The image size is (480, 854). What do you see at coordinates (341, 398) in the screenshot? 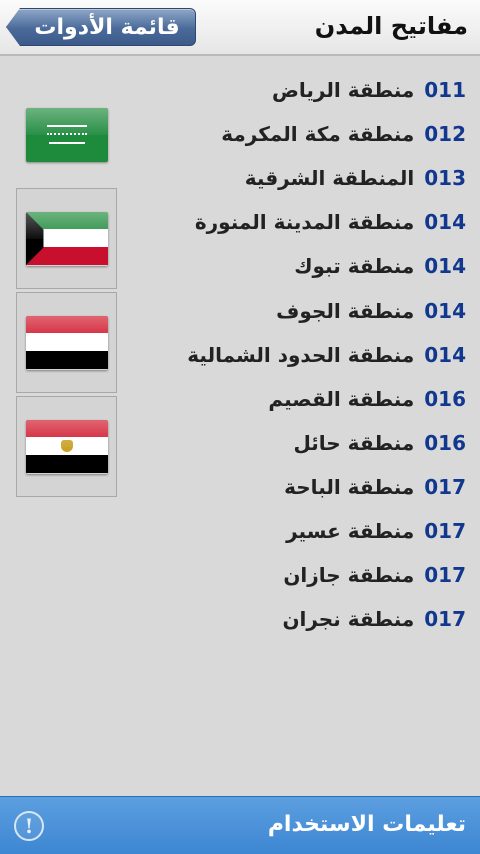
I see `region-name: منطقة القصيم` at bounding box center [341, 398].